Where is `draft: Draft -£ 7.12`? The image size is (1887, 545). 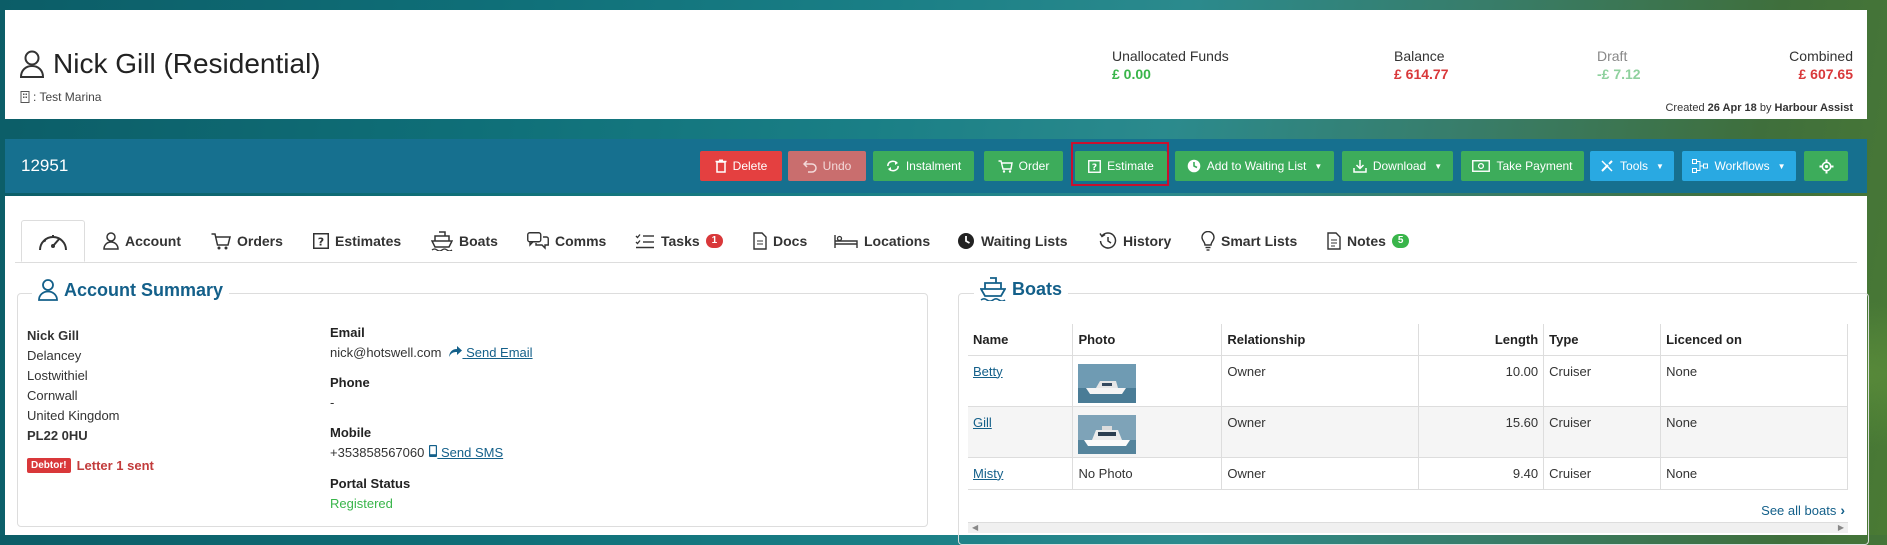
draft: Draft -£ 7.12 is located at coordinates (1619, 65).